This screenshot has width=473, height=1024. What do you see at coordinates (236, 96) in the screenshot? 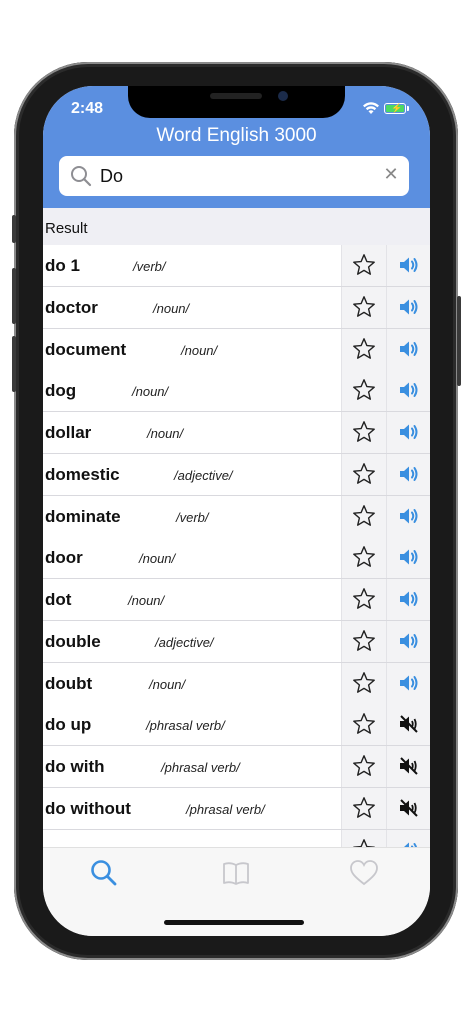
I see `speaker` at bounding box center [236, 96].